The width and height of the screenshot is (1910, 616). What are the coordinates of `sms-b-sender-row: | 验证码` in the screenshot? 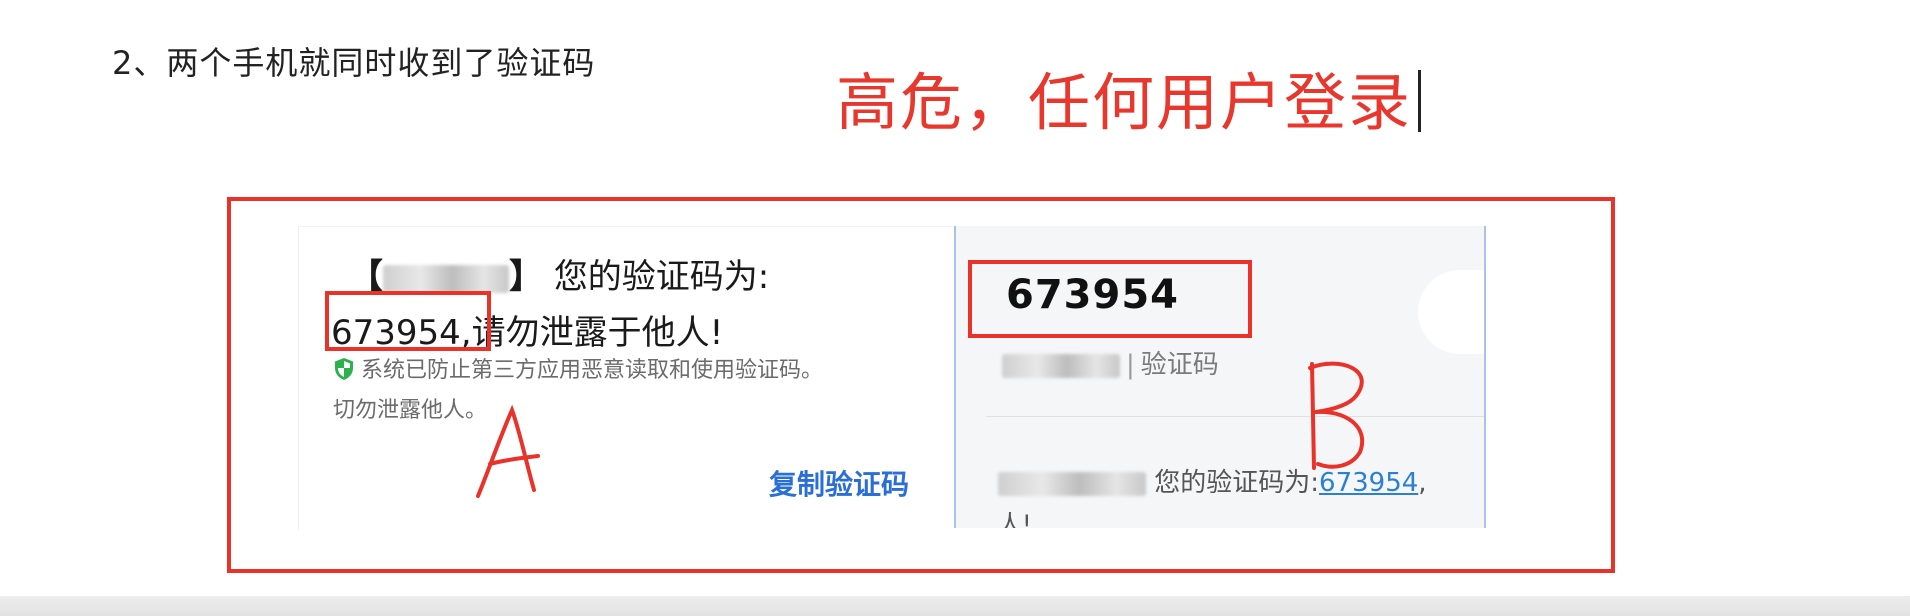 It's located at (1110, 362).